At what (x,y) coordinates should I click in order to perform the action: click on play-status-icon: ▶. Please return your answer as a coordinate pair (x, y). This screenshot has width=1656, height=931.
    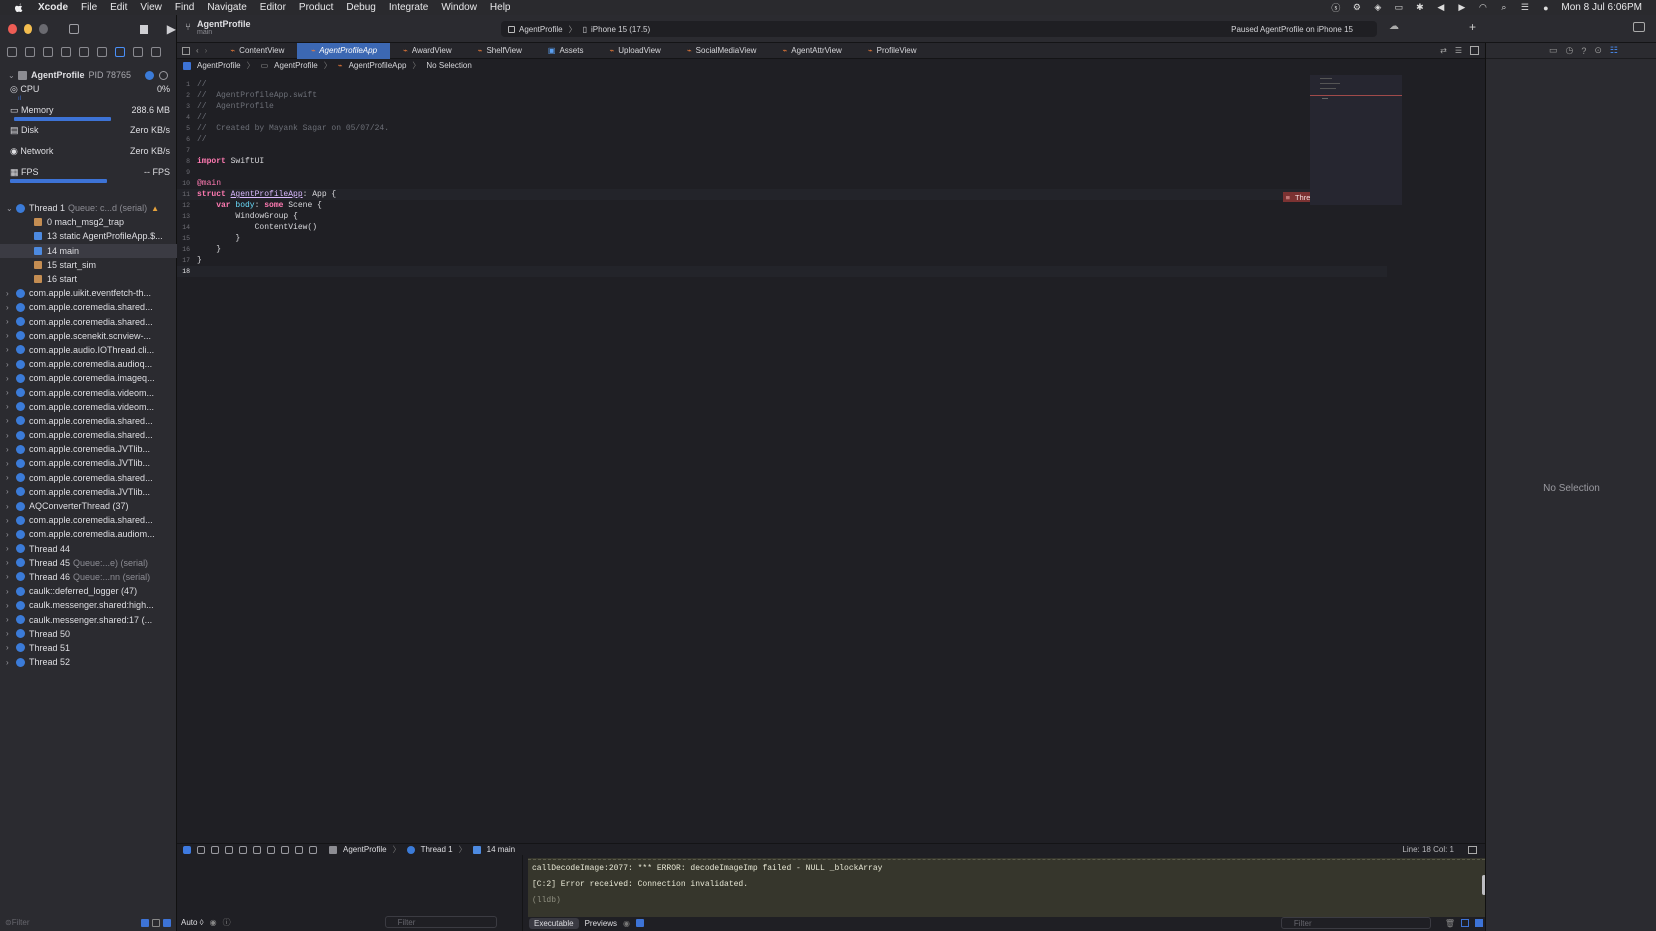
    Looking at the image, I should click on (1461, 7).